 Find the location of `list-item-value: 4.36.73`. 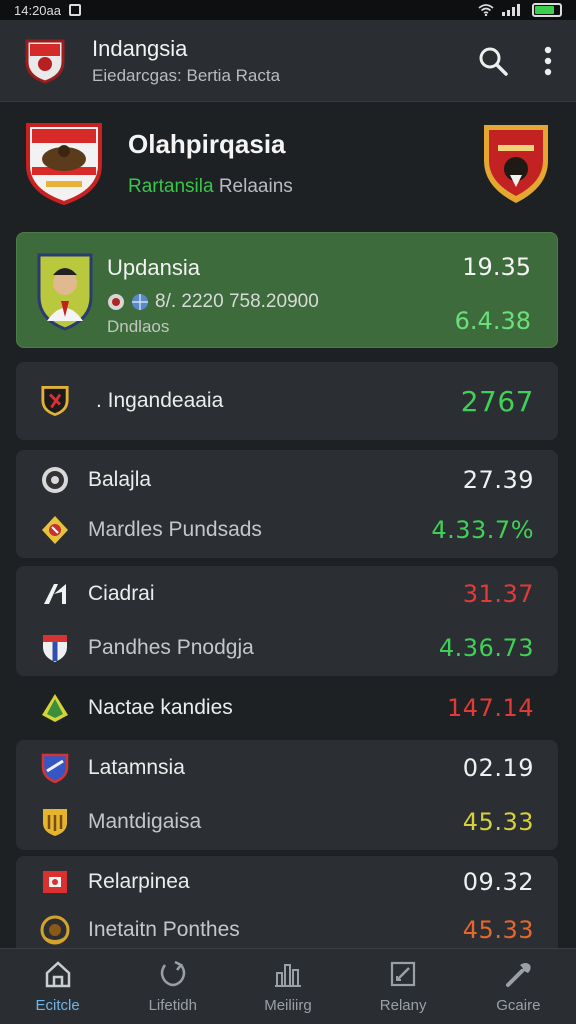

list-item-value: 4.36.73 is located at coordinates (486, 648).